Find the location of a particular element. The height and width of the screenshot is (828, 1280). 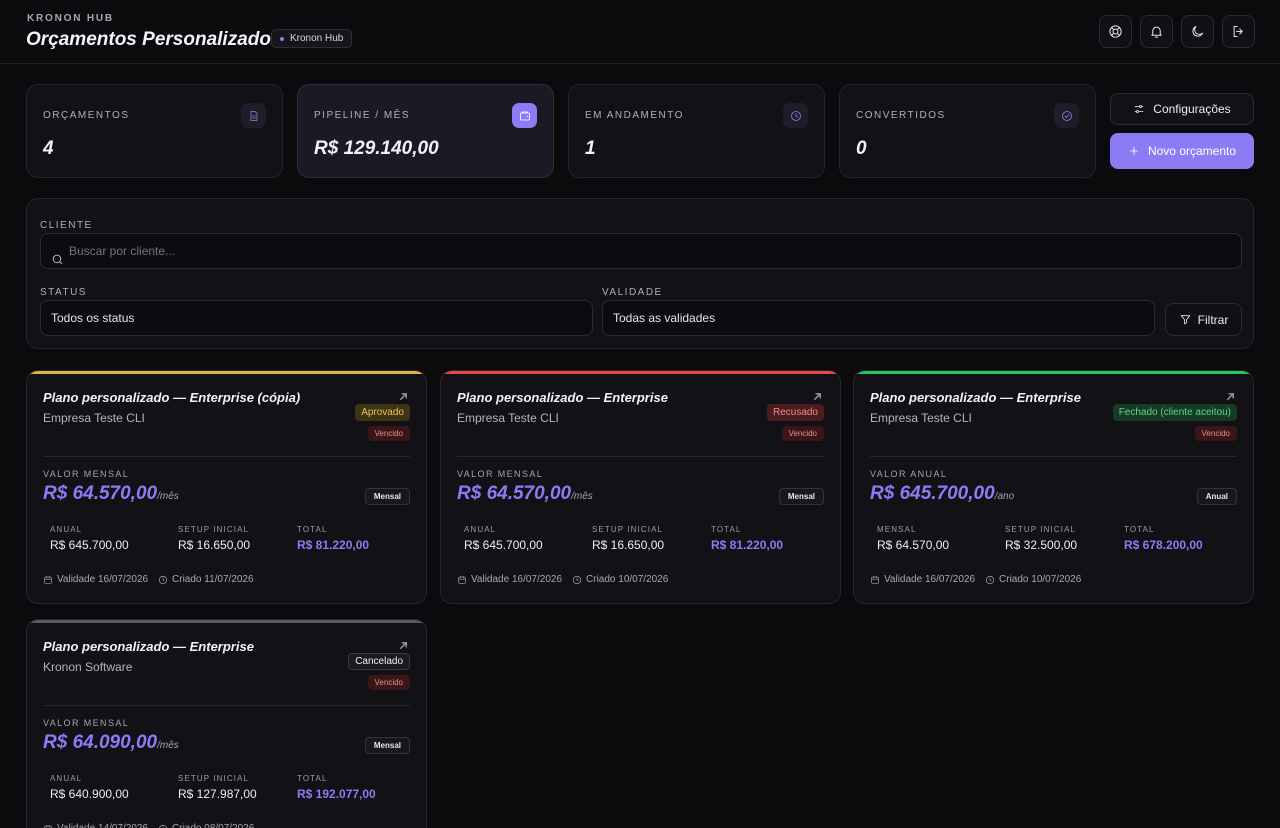

logout-icon is located at coordinates (1238, 31).